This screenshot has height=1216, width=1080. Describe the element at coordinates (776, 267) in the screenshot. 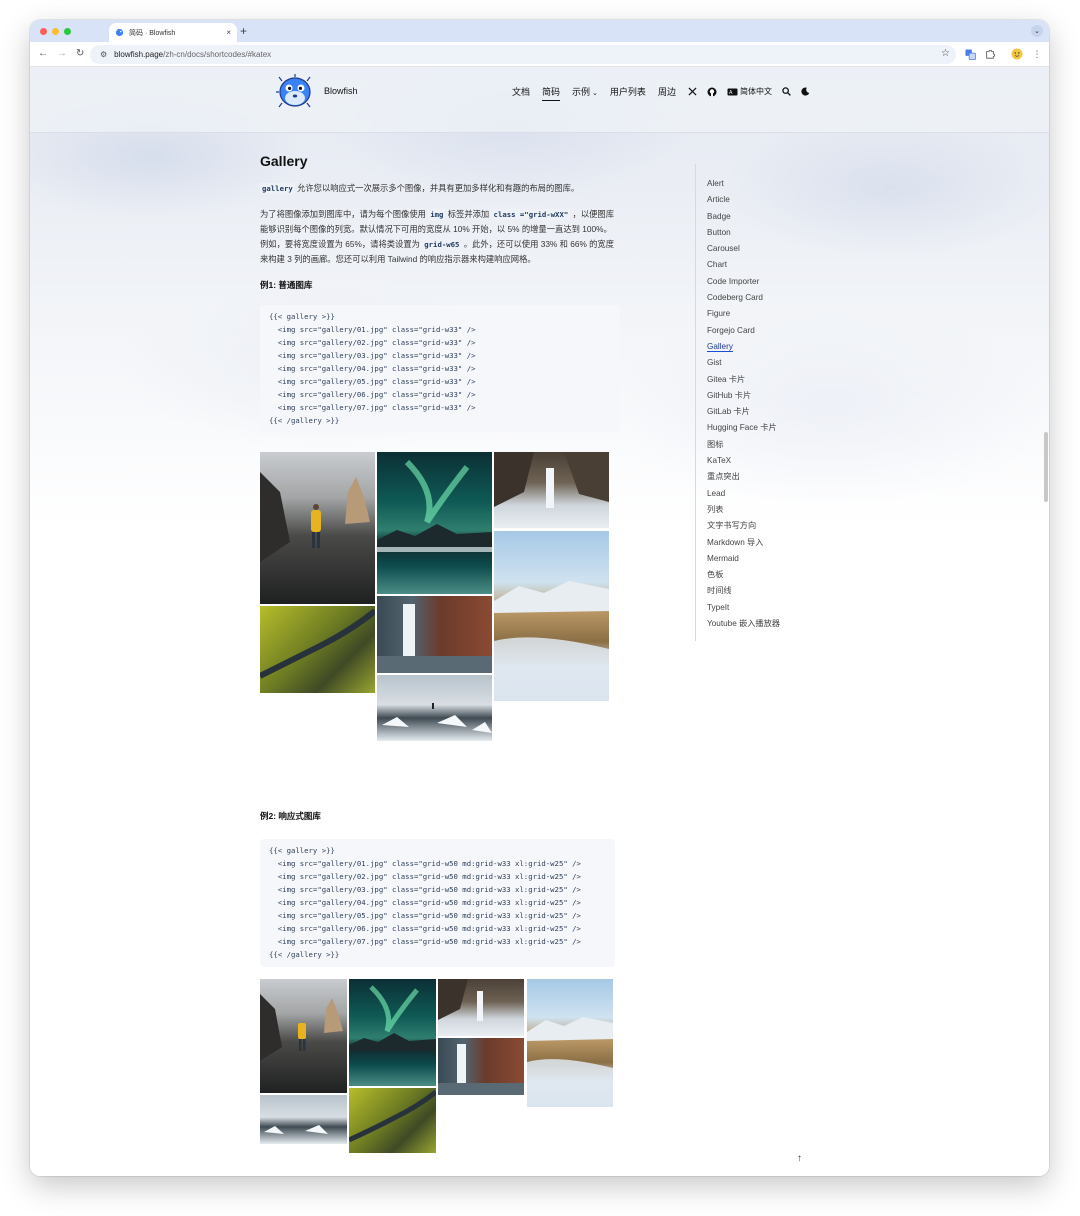

I see `toc-item: Chart` at that location.